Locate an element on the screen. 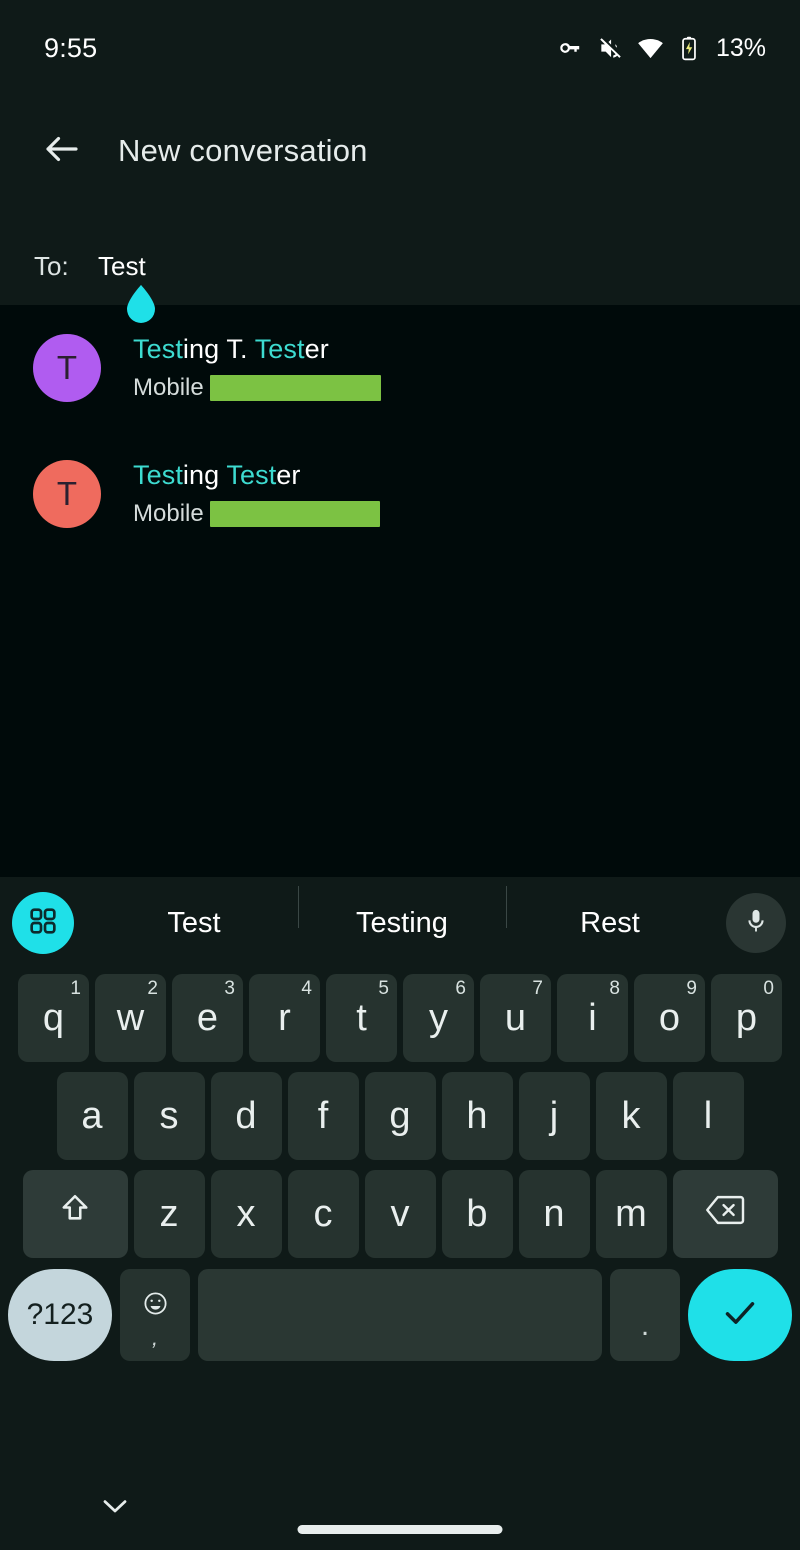  space-key is located at coordinates (400, 1315).